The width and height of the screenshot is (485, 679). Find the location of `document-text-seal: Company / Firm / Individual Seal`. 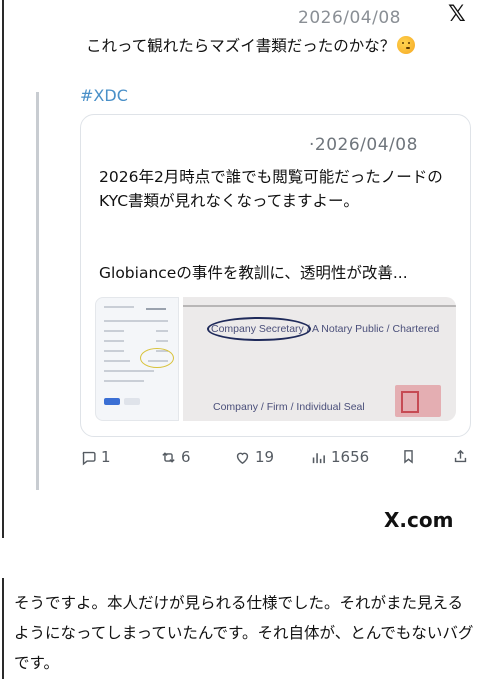

document-text-seal: Company / Firm / Individual Seal is located at coordinates (289, 407).